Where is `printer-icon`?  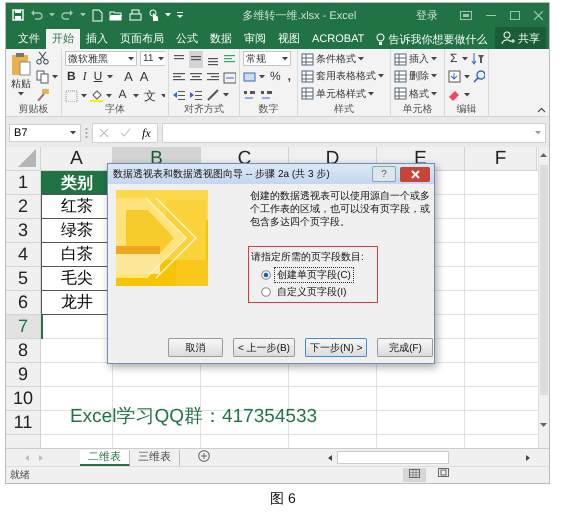 printer-icon is located at coordinates (135, 15).